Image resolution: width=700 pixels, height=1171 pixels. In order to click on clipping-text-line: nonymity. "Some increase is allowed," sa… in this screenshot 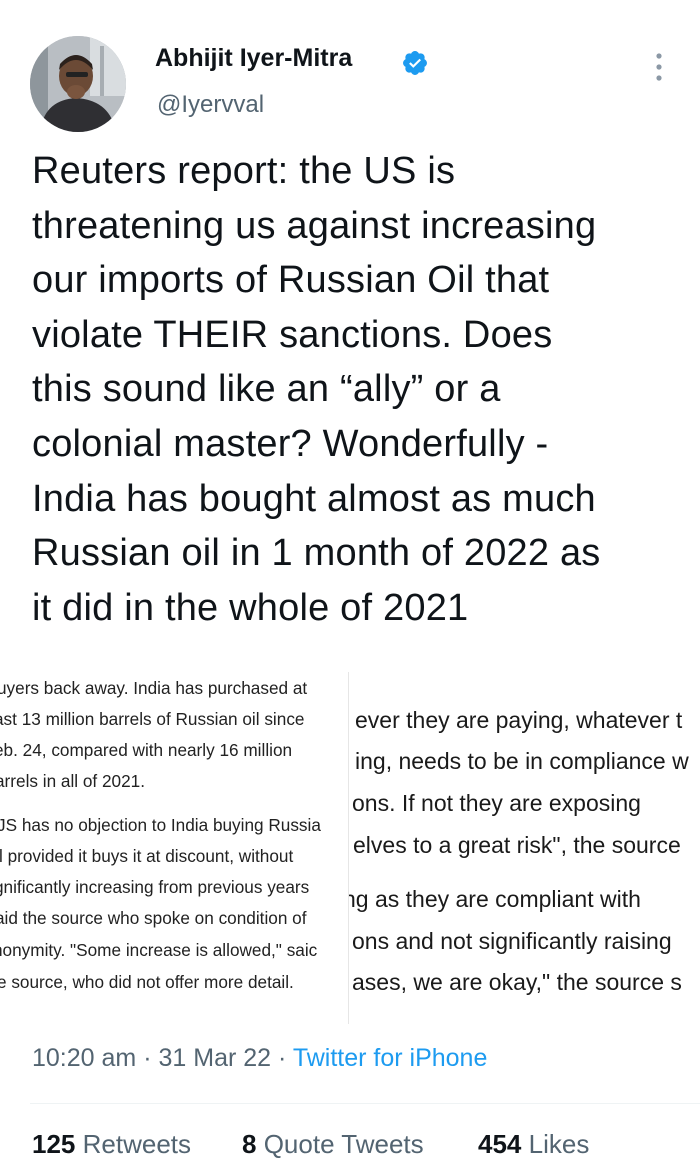, I will do `click(159, 950)`.